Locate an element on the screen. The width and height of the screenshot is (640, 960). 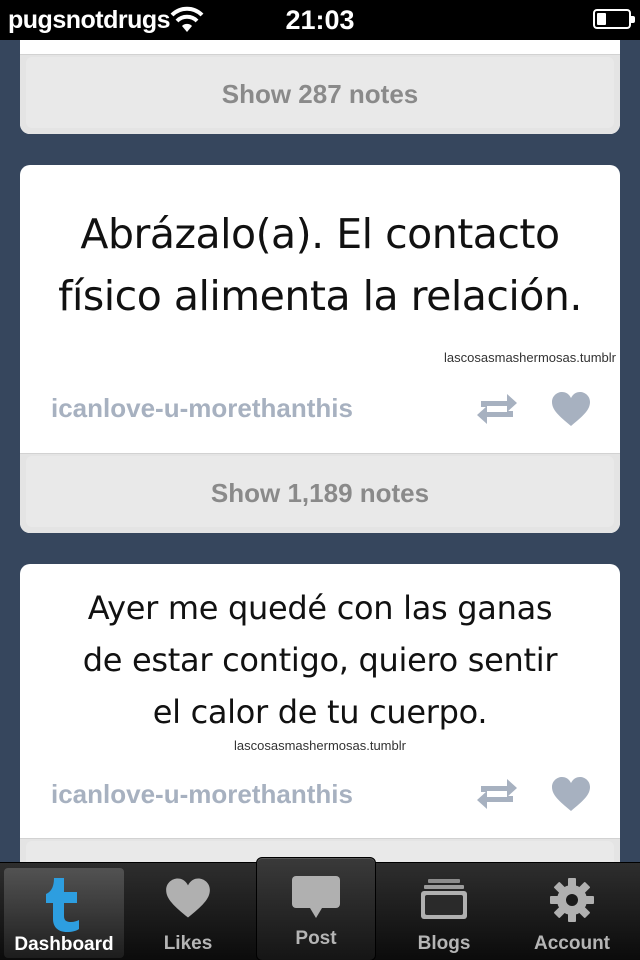
tab-label: Post is located at coordinates (316, 938).